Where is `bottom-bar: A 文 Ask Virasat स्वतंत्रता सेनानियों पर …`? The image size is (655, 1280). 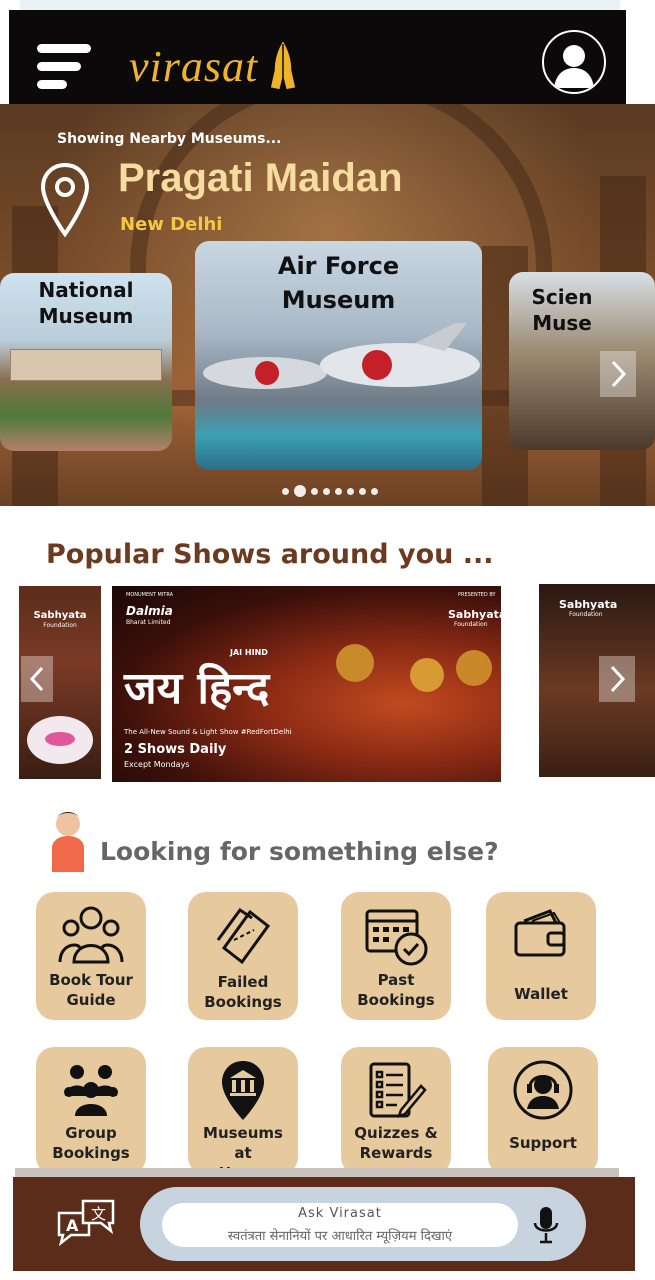
bottom-bar: A 文 Ask Virasat स्वतंत्रता सेनानियों पर … is located at coordinates (324, 1224).